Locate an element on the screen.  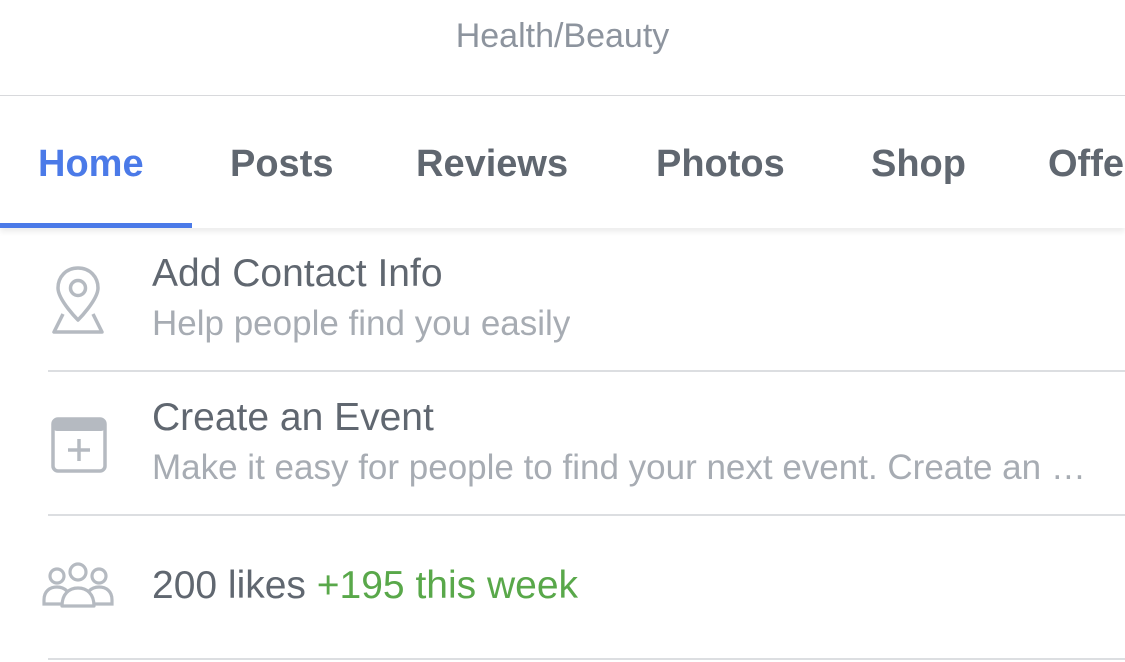
calendar-add-icon is located at coordinates (79, 447).